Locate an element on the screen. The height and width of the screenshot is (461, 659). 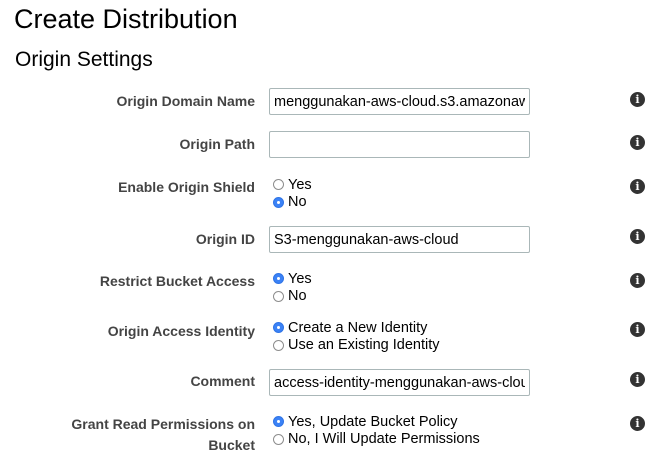
grant-read-permissions-option-yes: Yes, Update Bucket Policy is located at coordinates (376, 422).